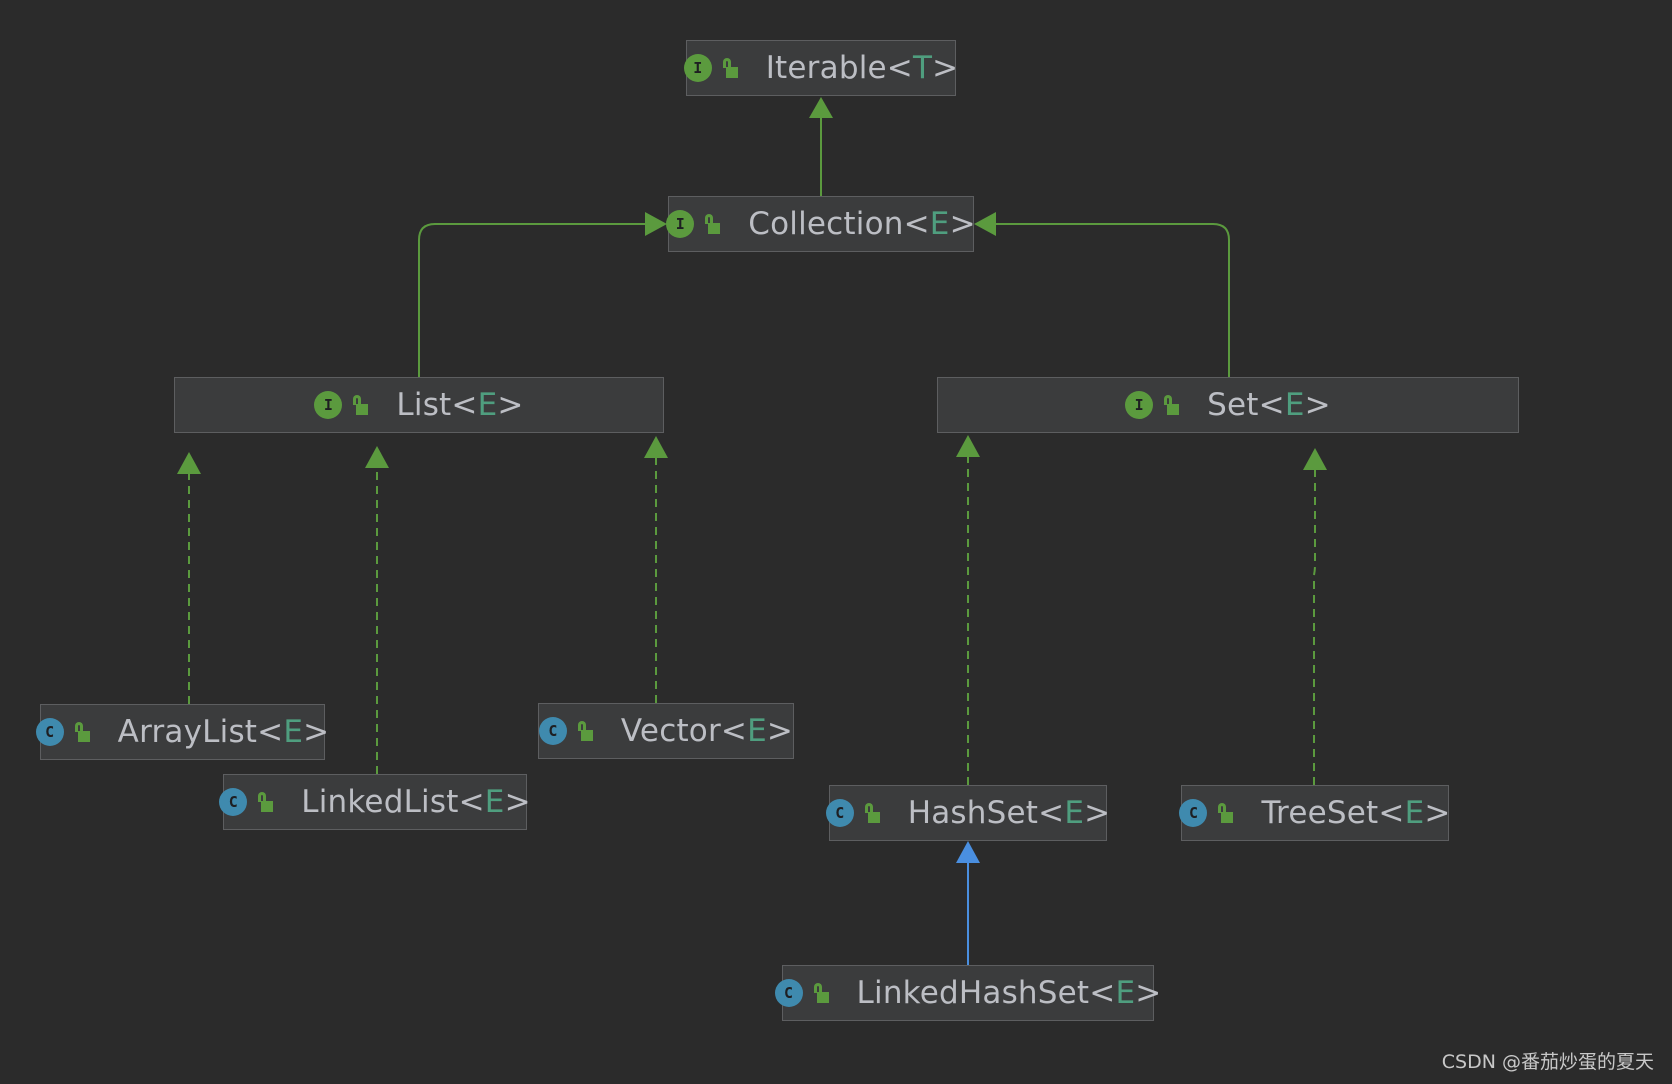 The width and height of the screenshot is (1672, 1084). I want to click on class-node-set: I Set<E>, so click(1228, 405).